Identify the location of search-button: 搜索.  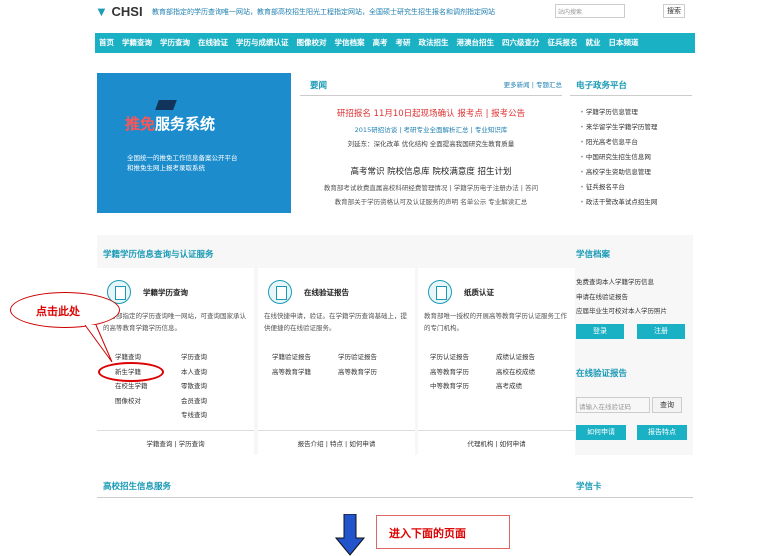
(674, 11).